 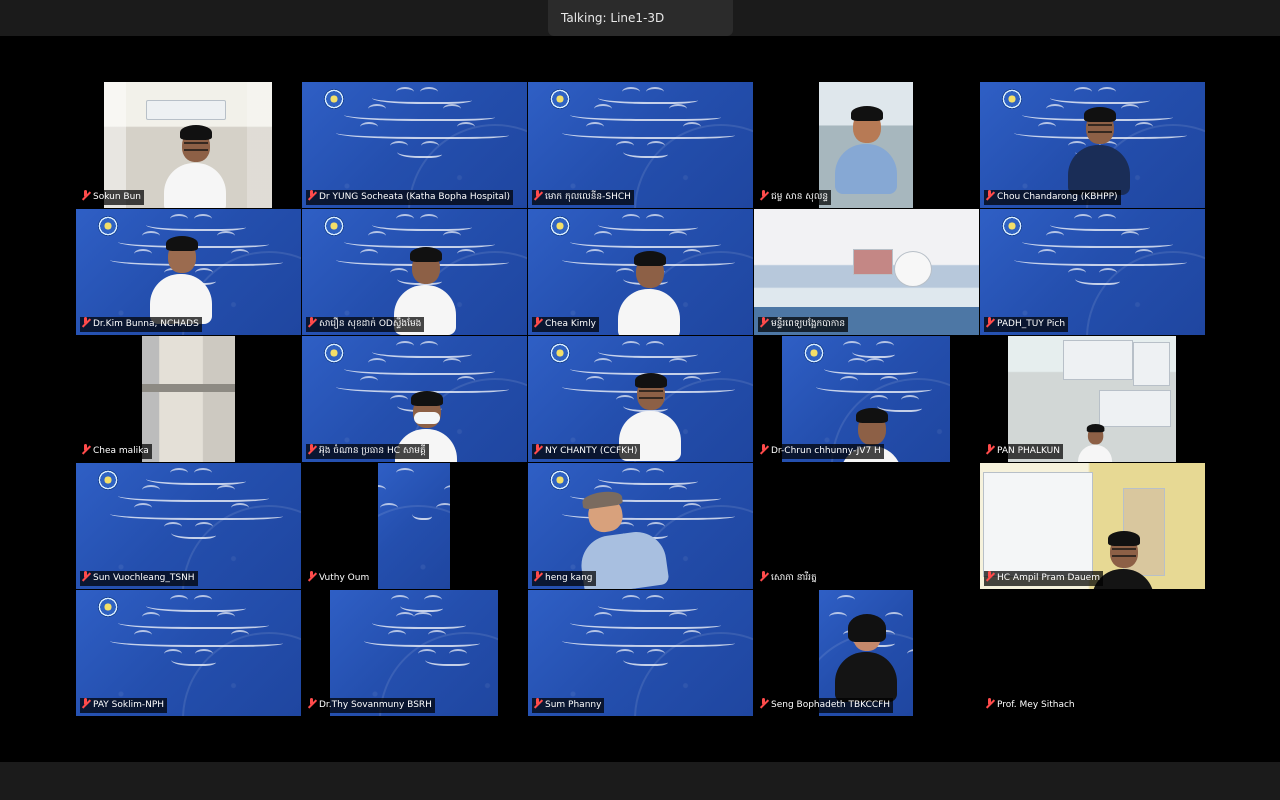 I want to click on meeting-top-bar: Talking: Line1-3D, so click(x=640, y=18).